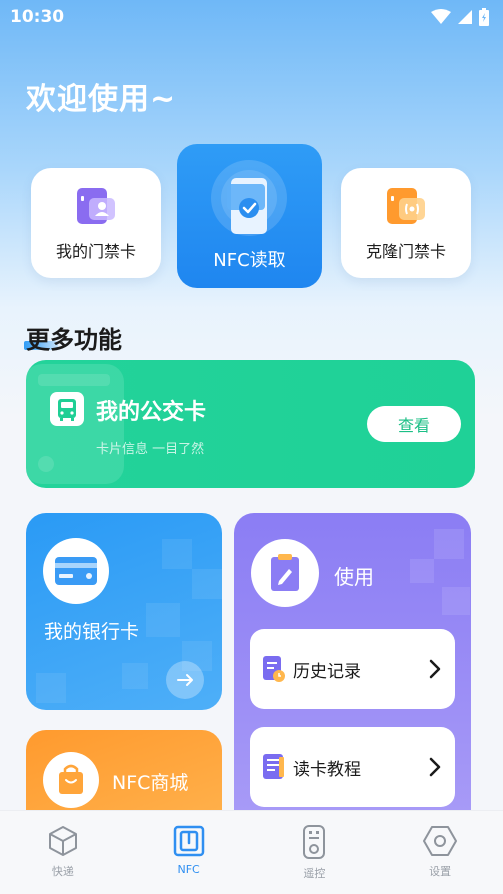 The image size is (503, 894). What do you see at coordinates (62, 871) in the screenshot?
I see `tab-express-label: 快递` at bounding box center [62, 871].